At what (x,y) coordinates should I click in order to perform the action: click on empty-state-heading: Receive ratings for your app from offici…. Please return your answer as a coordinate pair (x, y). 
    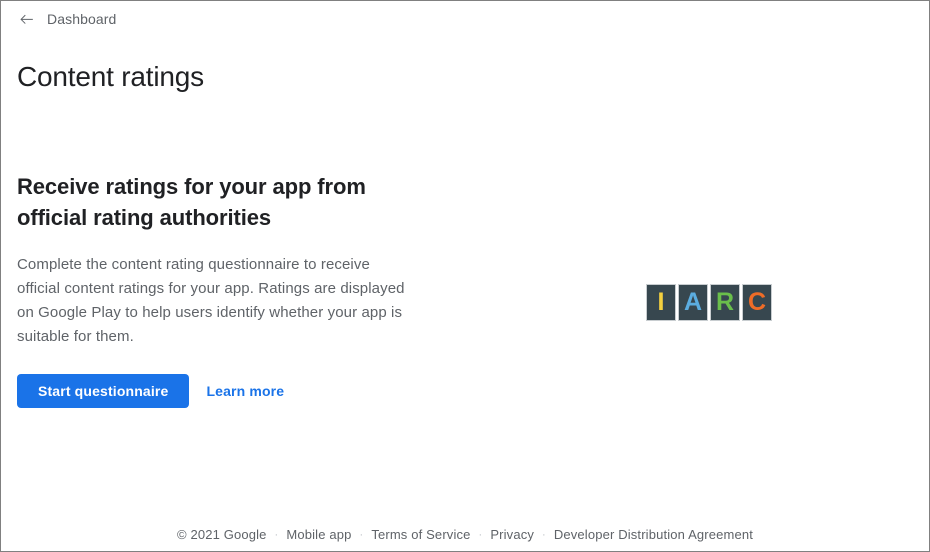
    Looking at the image, I should click on (191, 202).